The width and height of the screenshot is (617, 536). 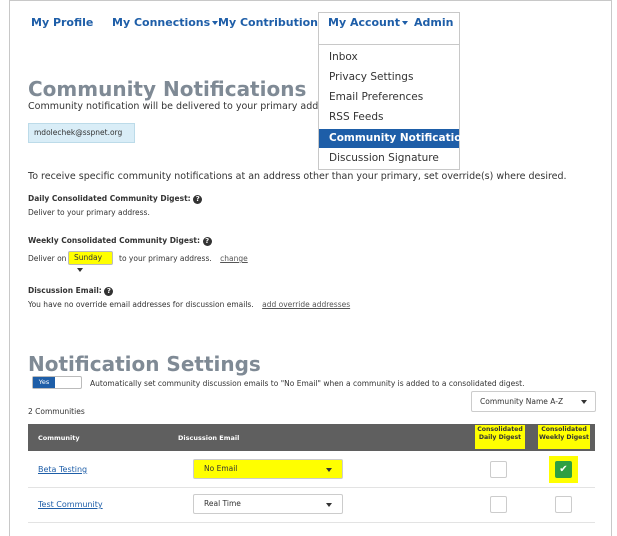 What do you see at coordinates (364, 22) in the screenshot?
I see `nav-label: My Account` at bounding box center [364, 22].